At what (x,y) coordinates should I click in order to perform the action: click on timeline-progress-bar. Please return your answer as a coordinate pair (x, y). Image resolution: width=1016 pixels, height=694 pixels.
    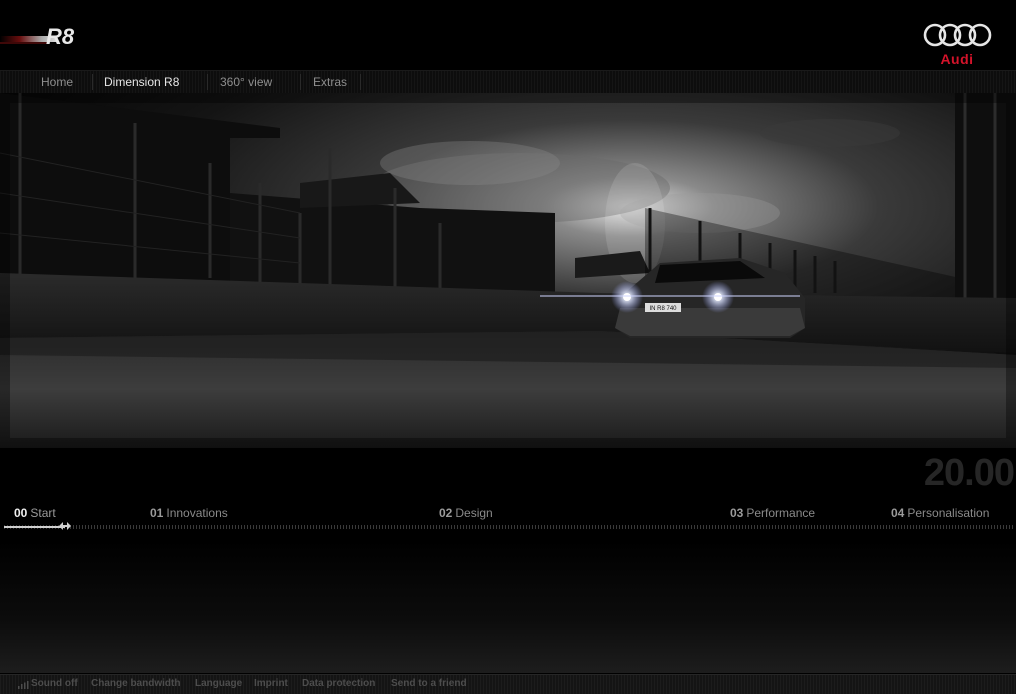
    Looking at the image, I should click on (34, 527).